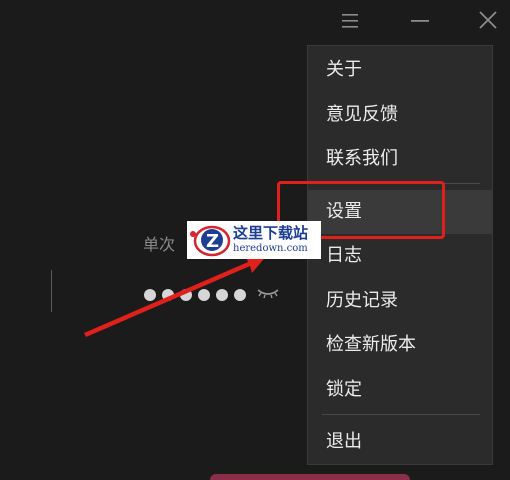 The width and height of the screenshot is (510, 480). I want to click on watermark-text: 这里下载站 heredown.com, so click(270, 240).